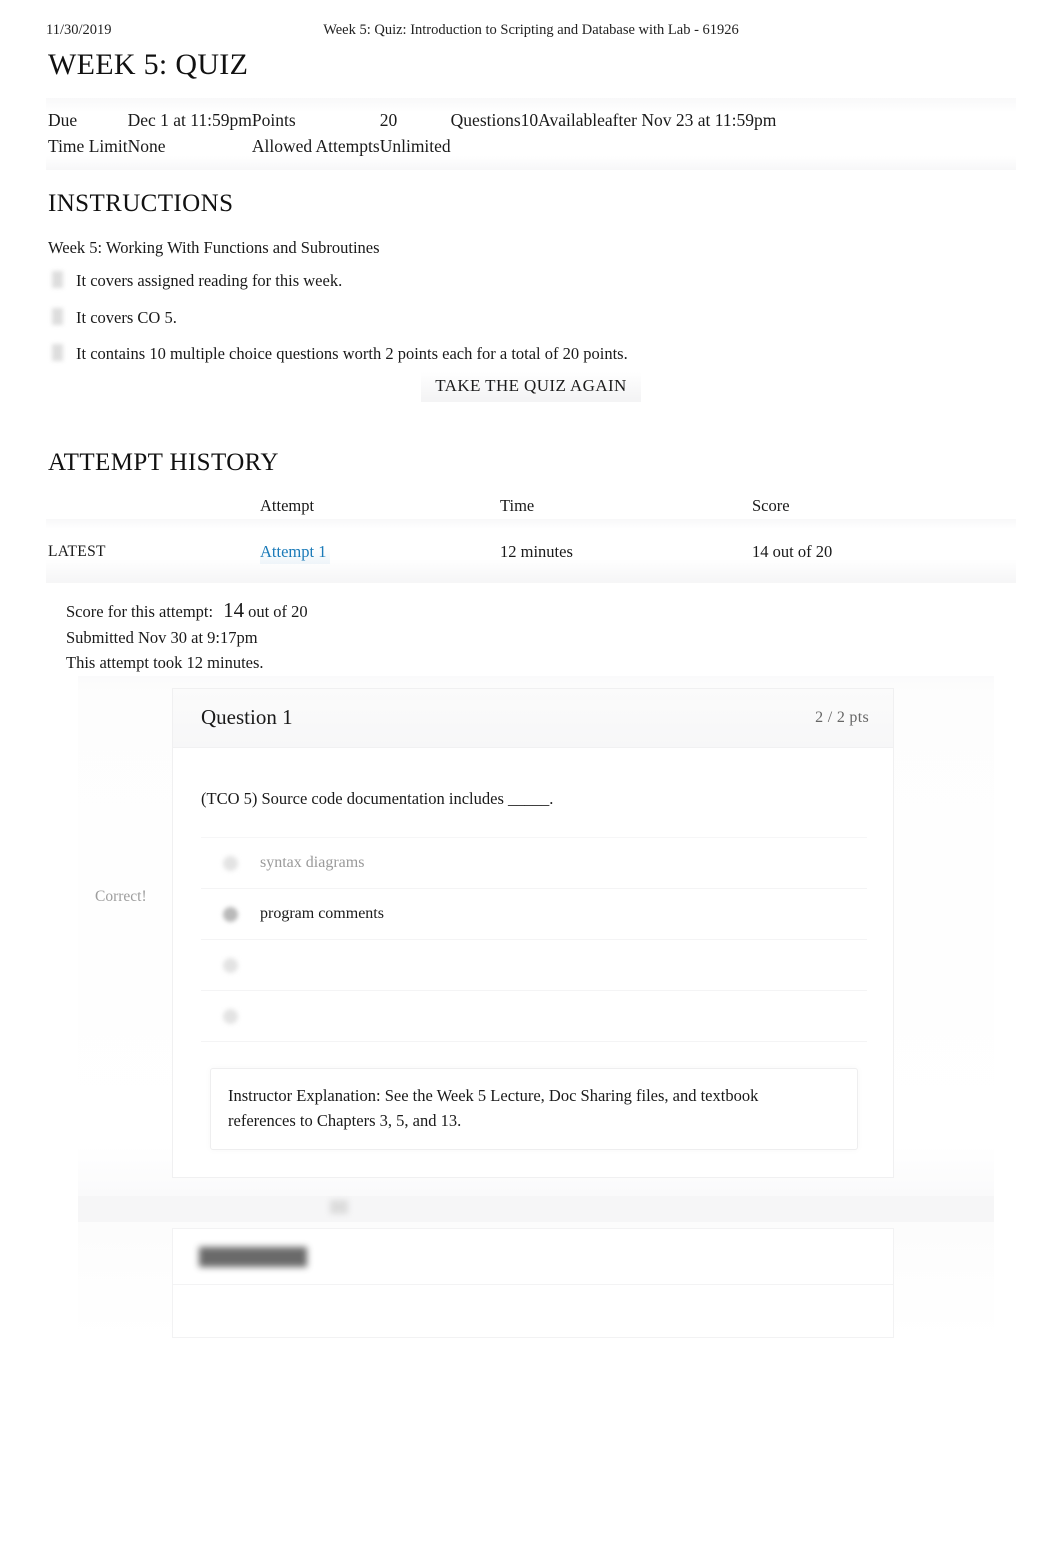 The height and width of the screenshot is (1561, 1062). I want to click on question-2-card, so click(533, 1283).